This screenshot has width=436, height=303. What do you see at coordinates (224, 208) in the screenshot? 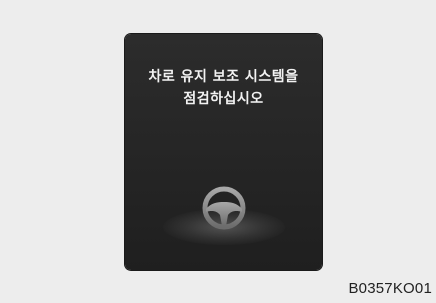
I see `steering-wheel-icon` at bounding box center [224, 208].